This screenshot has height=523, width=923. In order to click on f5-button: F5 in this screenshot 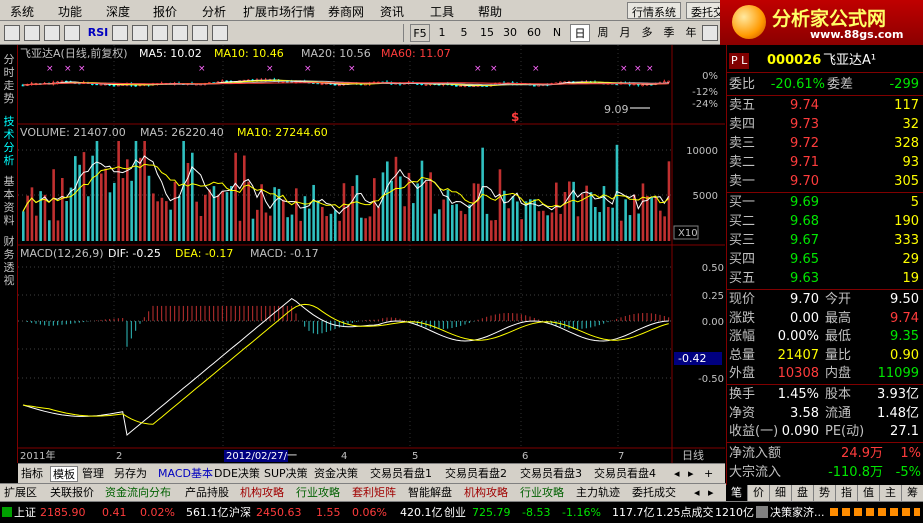, I will do `click(420, 33)`.